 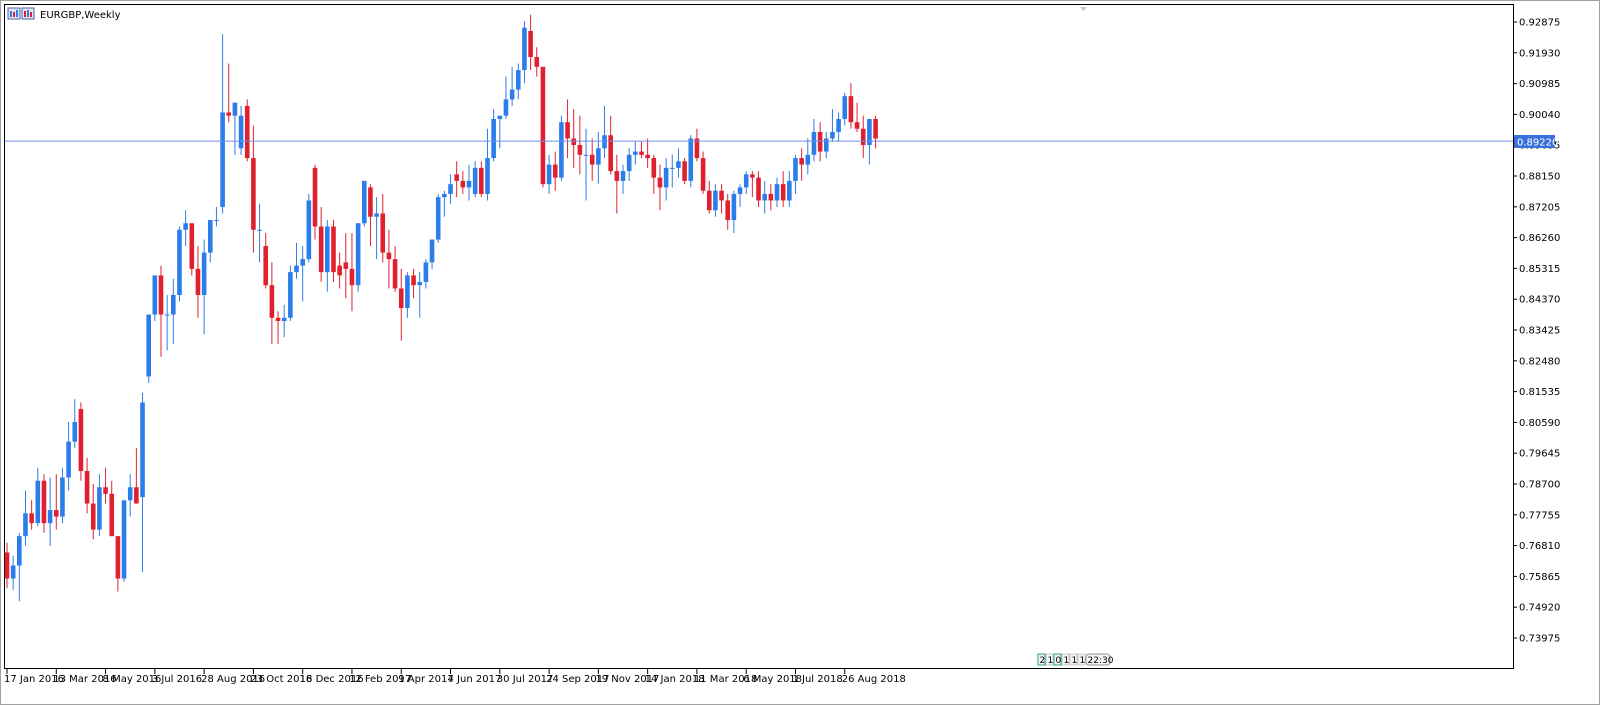 What do you see at coordinates (1539, 608) in the screenshot?
I see `price-tick-label: 0.74920` at bounding box center [1539, 608].